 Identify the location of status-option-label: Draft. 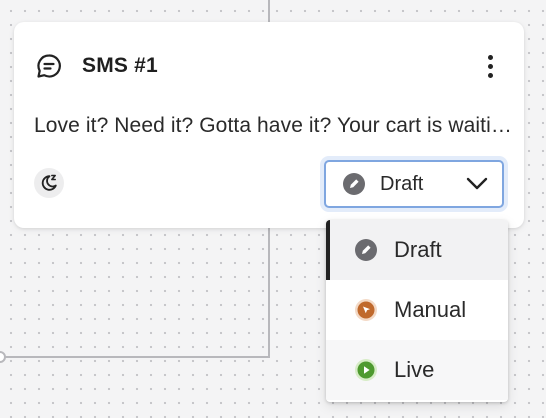
(418, 249).